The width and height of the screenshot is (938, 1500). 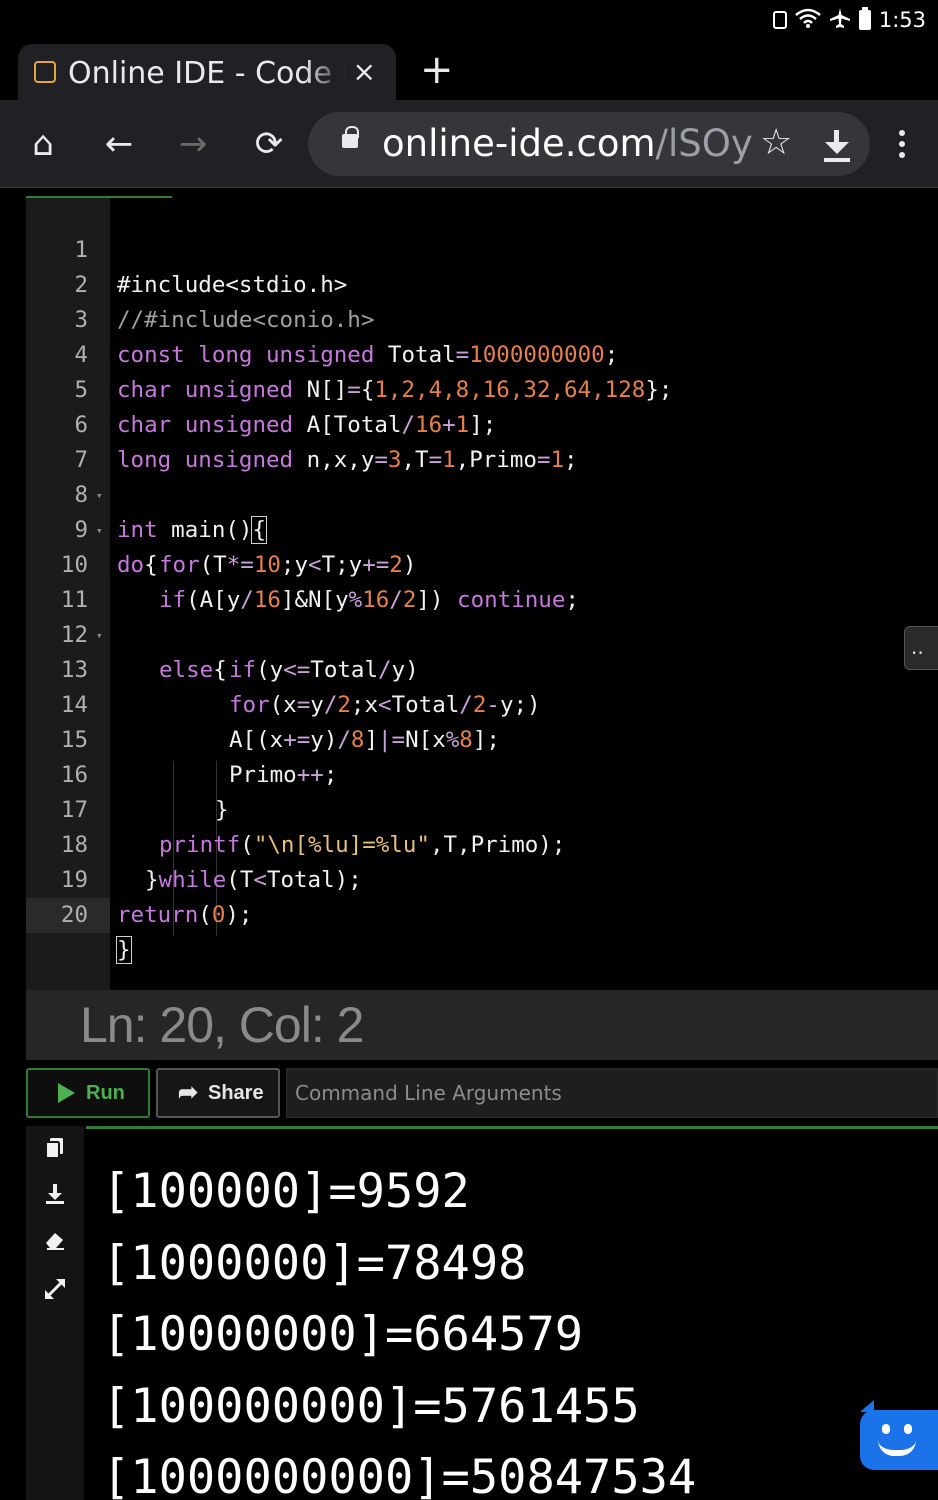 I want to click on code-line: 15 Primo++;, so click(x=482, y=738).